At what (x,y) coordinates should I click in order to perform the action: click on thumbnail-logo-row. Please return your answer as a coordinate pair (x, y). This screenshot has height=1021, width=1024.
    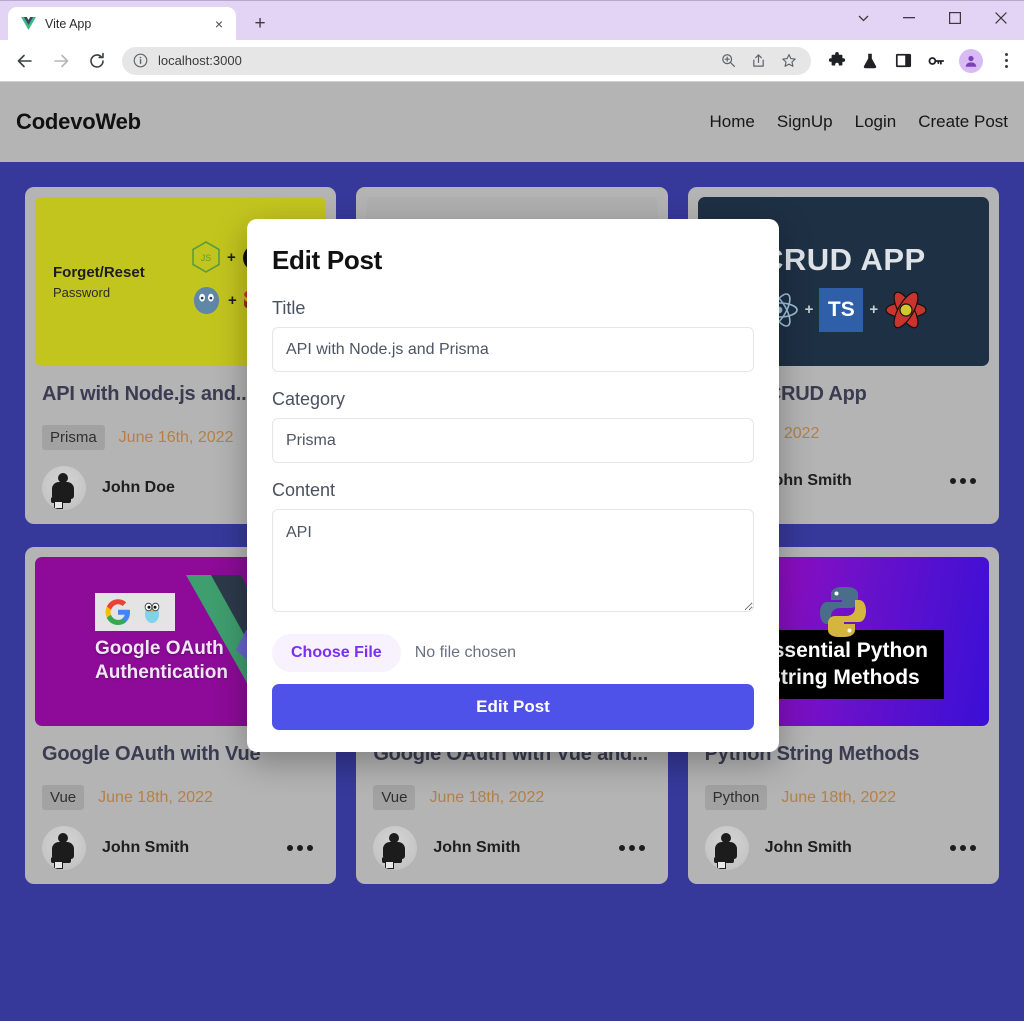
    Looking at the image, I should click on (135, 612).